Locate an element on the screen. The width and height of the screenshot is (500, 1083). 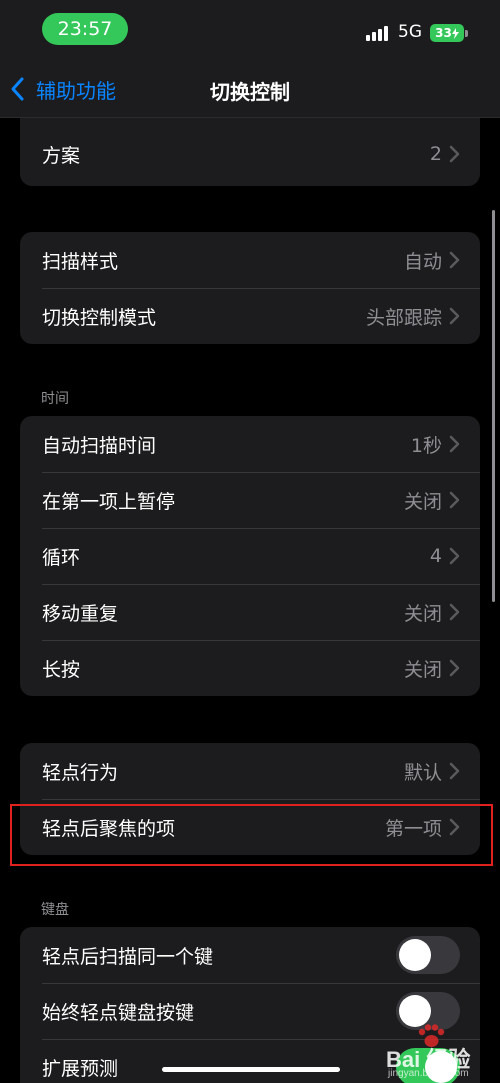
battery-tip is located at coordinates (466, 33).